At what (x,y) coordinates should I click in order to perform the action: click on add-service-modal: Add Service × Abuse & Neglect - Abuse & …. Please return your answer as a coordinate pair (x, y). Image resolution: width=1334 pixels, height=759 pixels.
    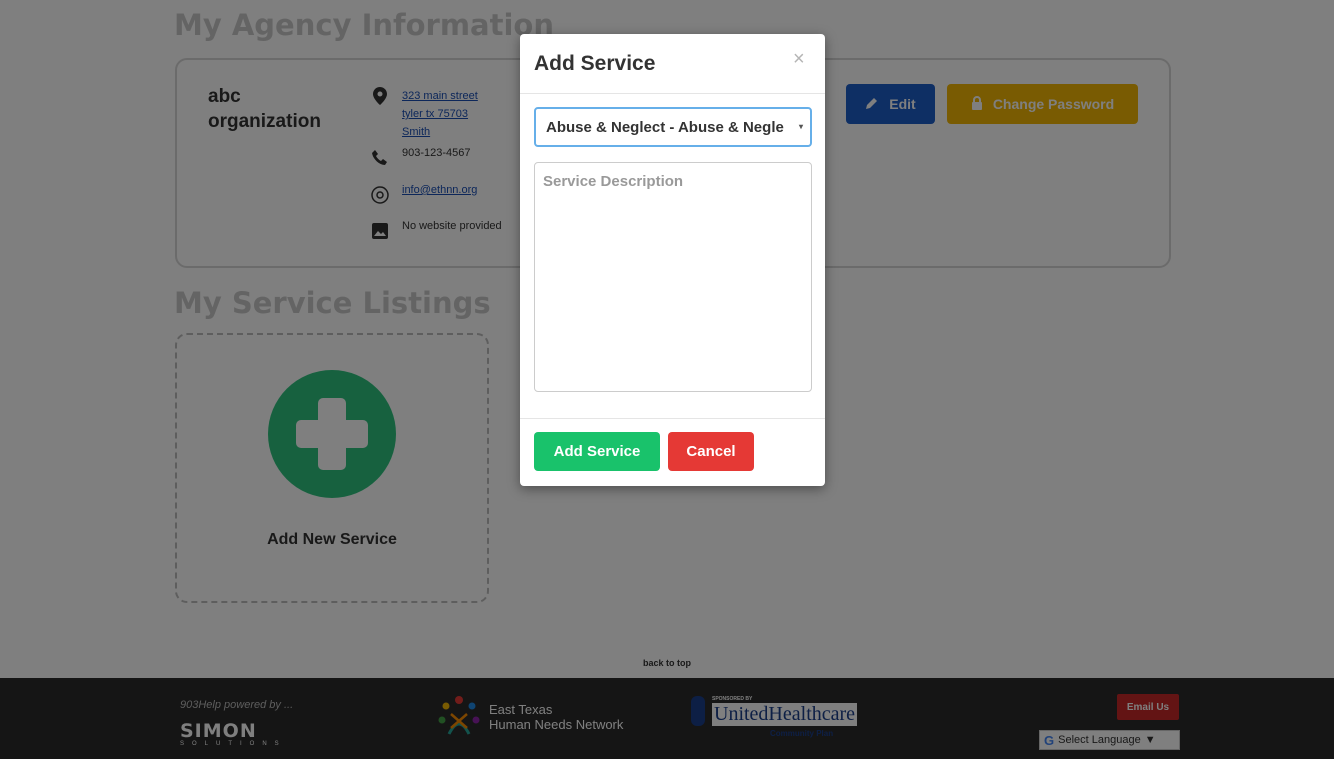
    Looking at the image, I should click on (672, 260).